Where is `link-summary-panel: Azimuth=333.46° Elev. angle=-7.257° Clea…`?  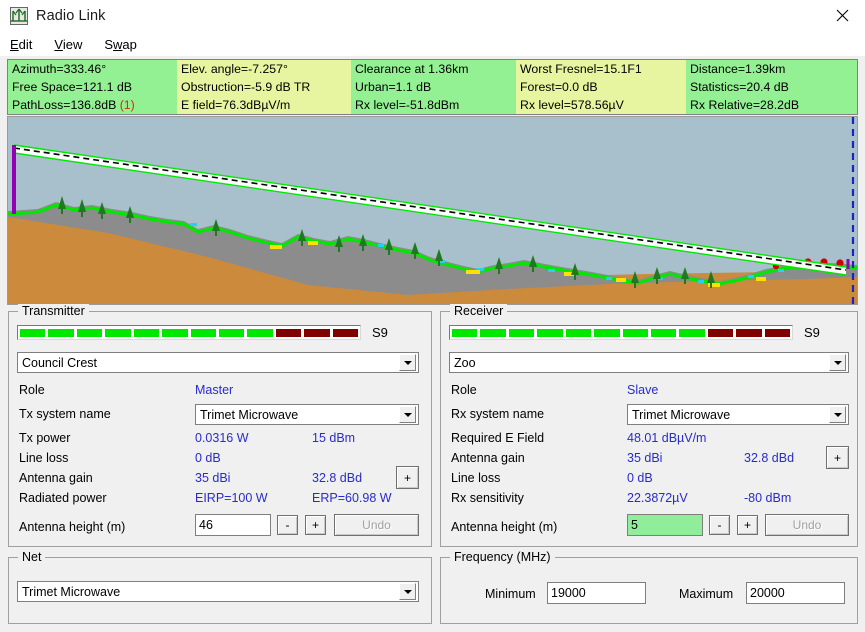
link-summary-panel: Azimuth=333.46° Elev. angle=-7.257° Clea… is located at coordinates (432, 87).